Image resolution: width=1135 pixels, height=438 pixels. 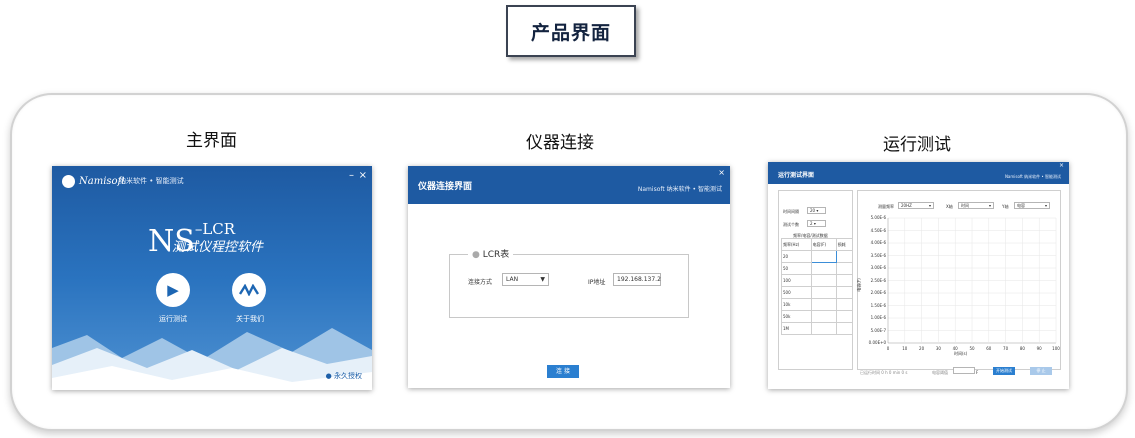 What do you see at coordinates (796, 280) in the screenshot?
I see `freq-cell: 100` at bounding box center [796, 280].